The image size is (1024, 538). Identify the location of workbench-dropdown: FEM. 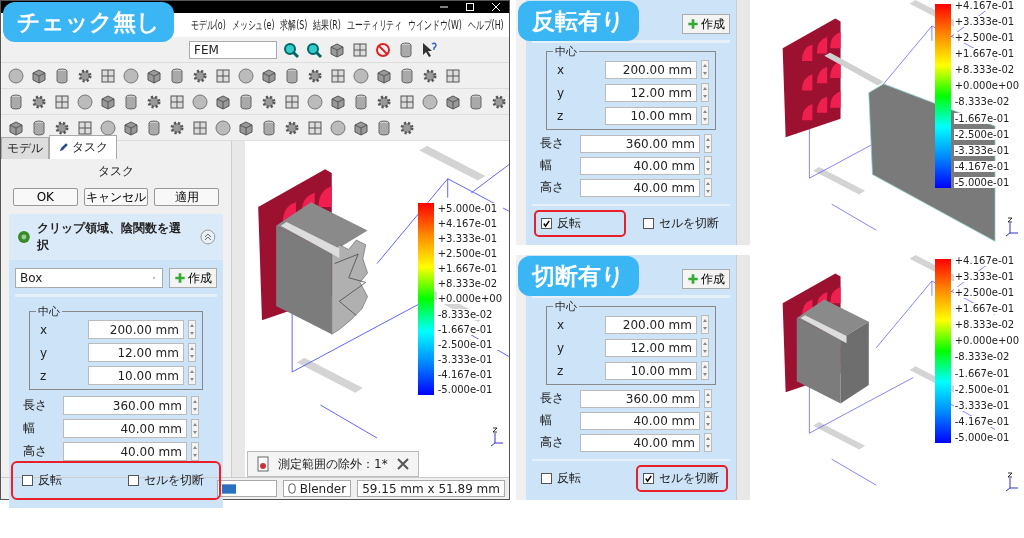
(233, 49).